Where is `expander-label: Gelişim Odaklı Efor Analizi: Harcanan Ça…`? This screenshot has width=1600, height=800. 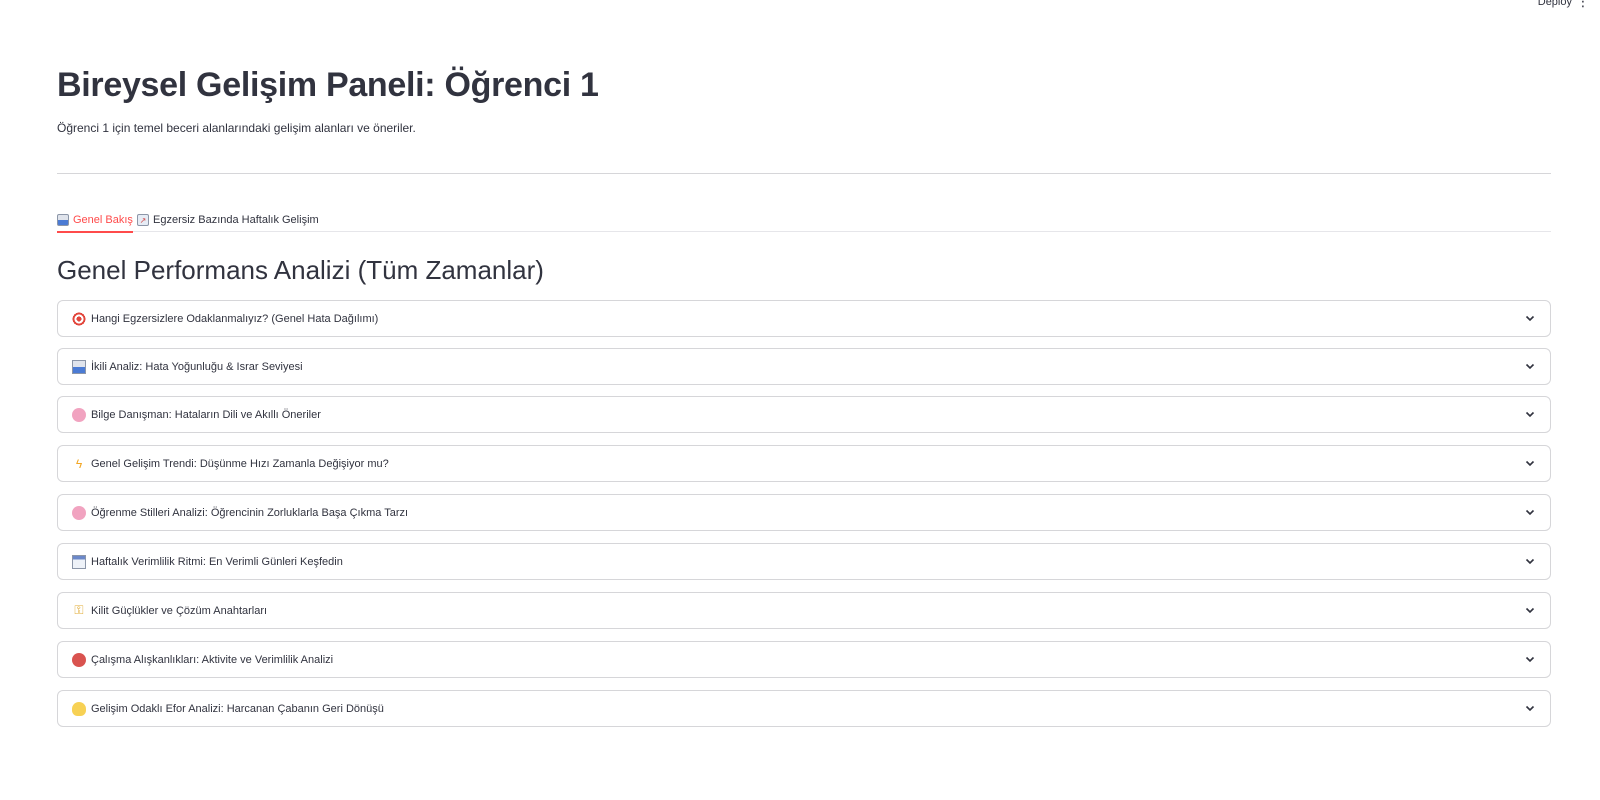 expander-label: Gelişim Odaklı Efor Analizi: Harcanan Ça… is located at coordinates (237, 708).